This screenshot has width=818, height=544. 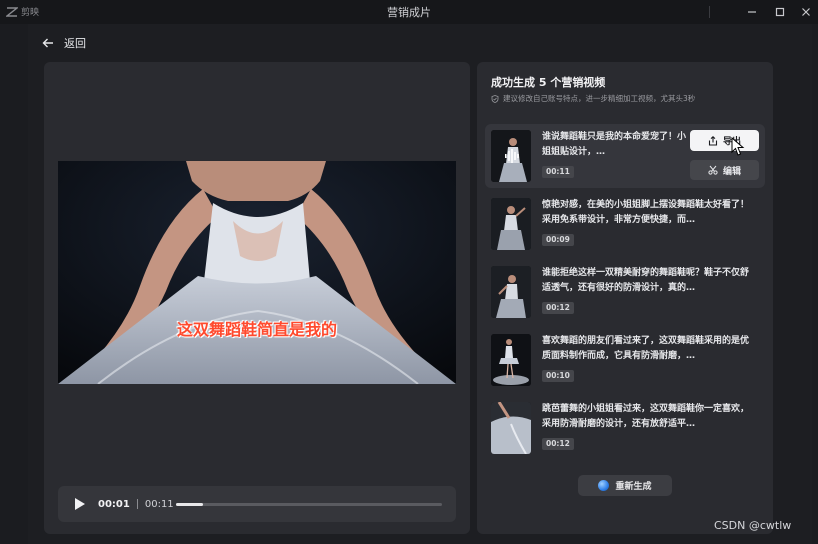 What do you see at coordinates (709, 12) in the screenshot?
I see `title-divider` at bounding box center [709, 12].